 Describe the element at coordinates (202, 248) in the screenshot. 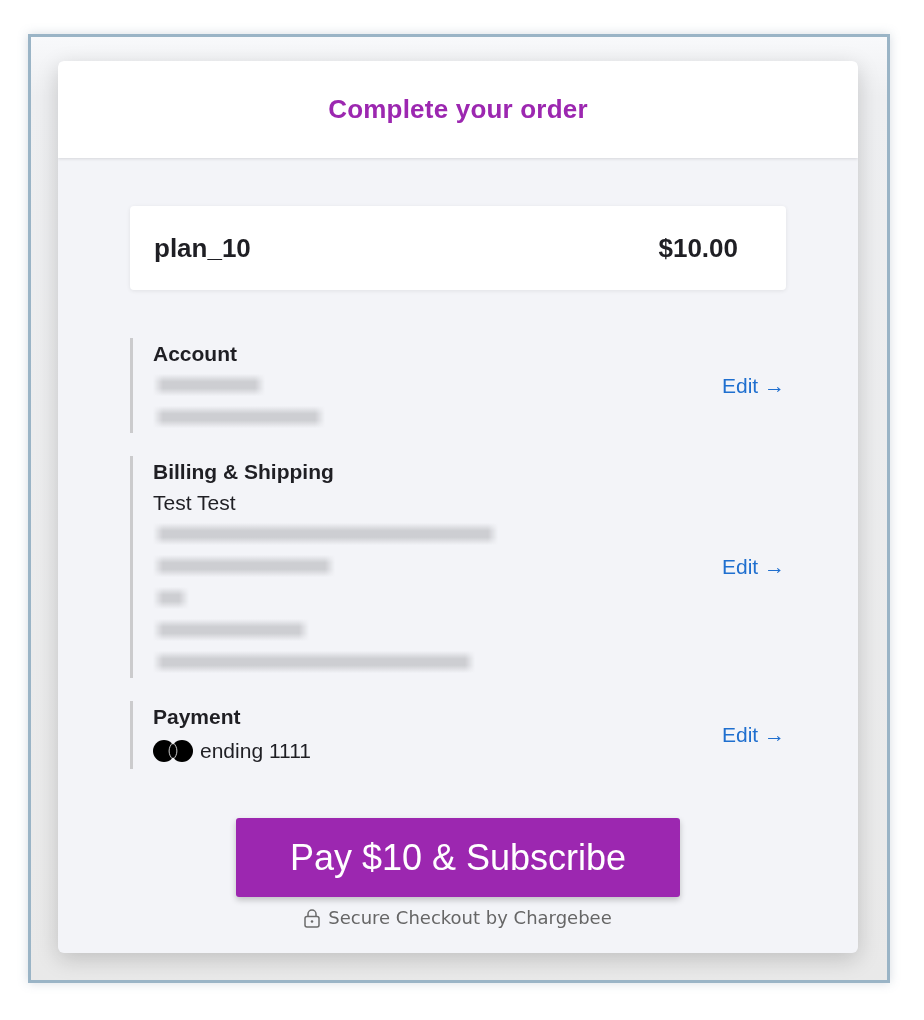

I see `plan-name: plan_10` at that location.